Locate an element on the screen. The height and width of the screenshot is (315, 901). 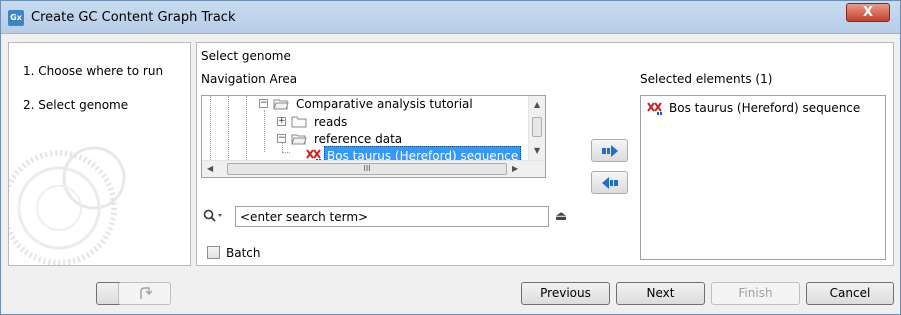
steps-panel: 1. Choose where to run 2. Select genome is located at coordinates (99, 154).